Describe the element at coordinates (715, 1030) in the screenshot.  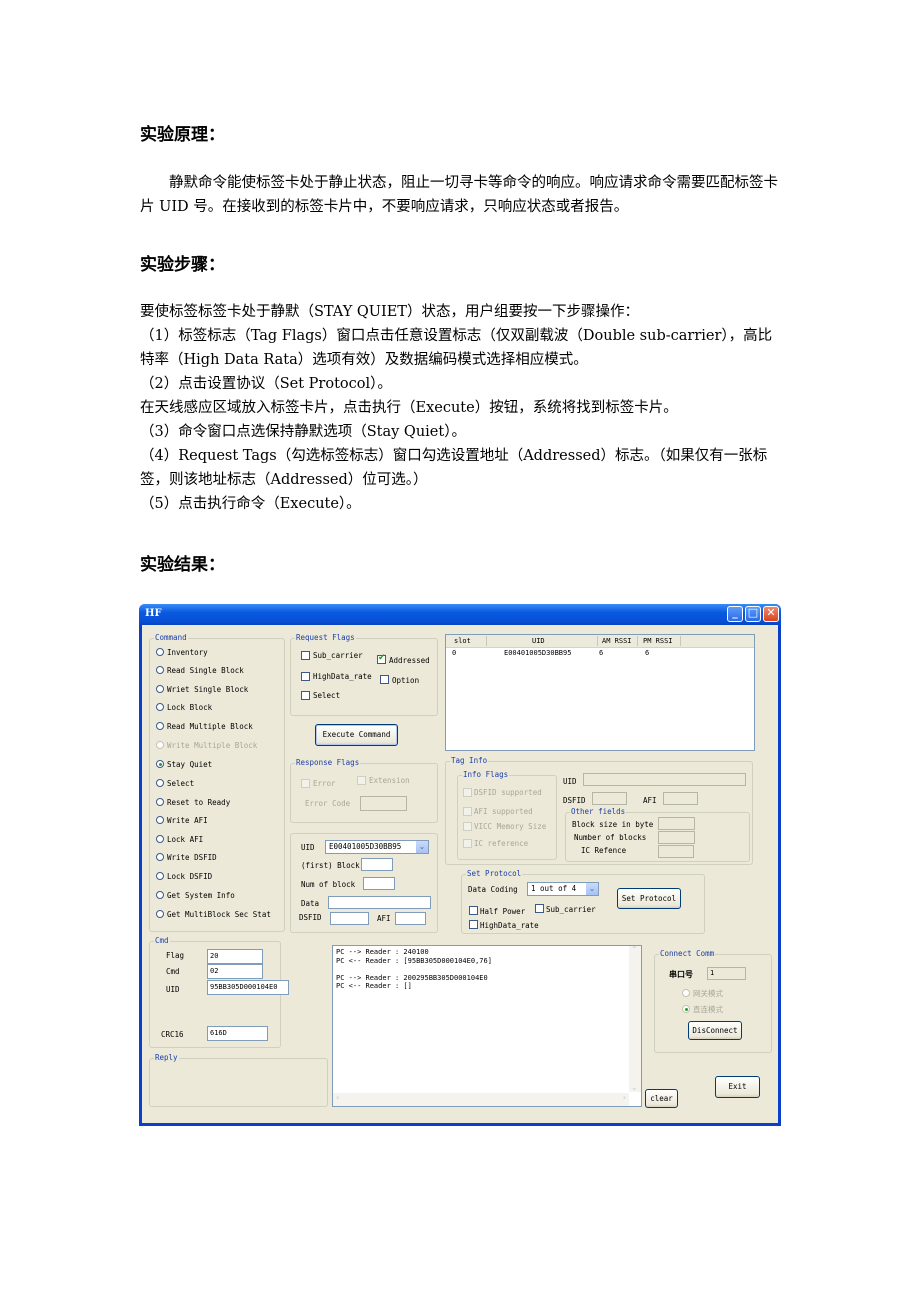
I see `disconnect-button: DisConnect` at that location.